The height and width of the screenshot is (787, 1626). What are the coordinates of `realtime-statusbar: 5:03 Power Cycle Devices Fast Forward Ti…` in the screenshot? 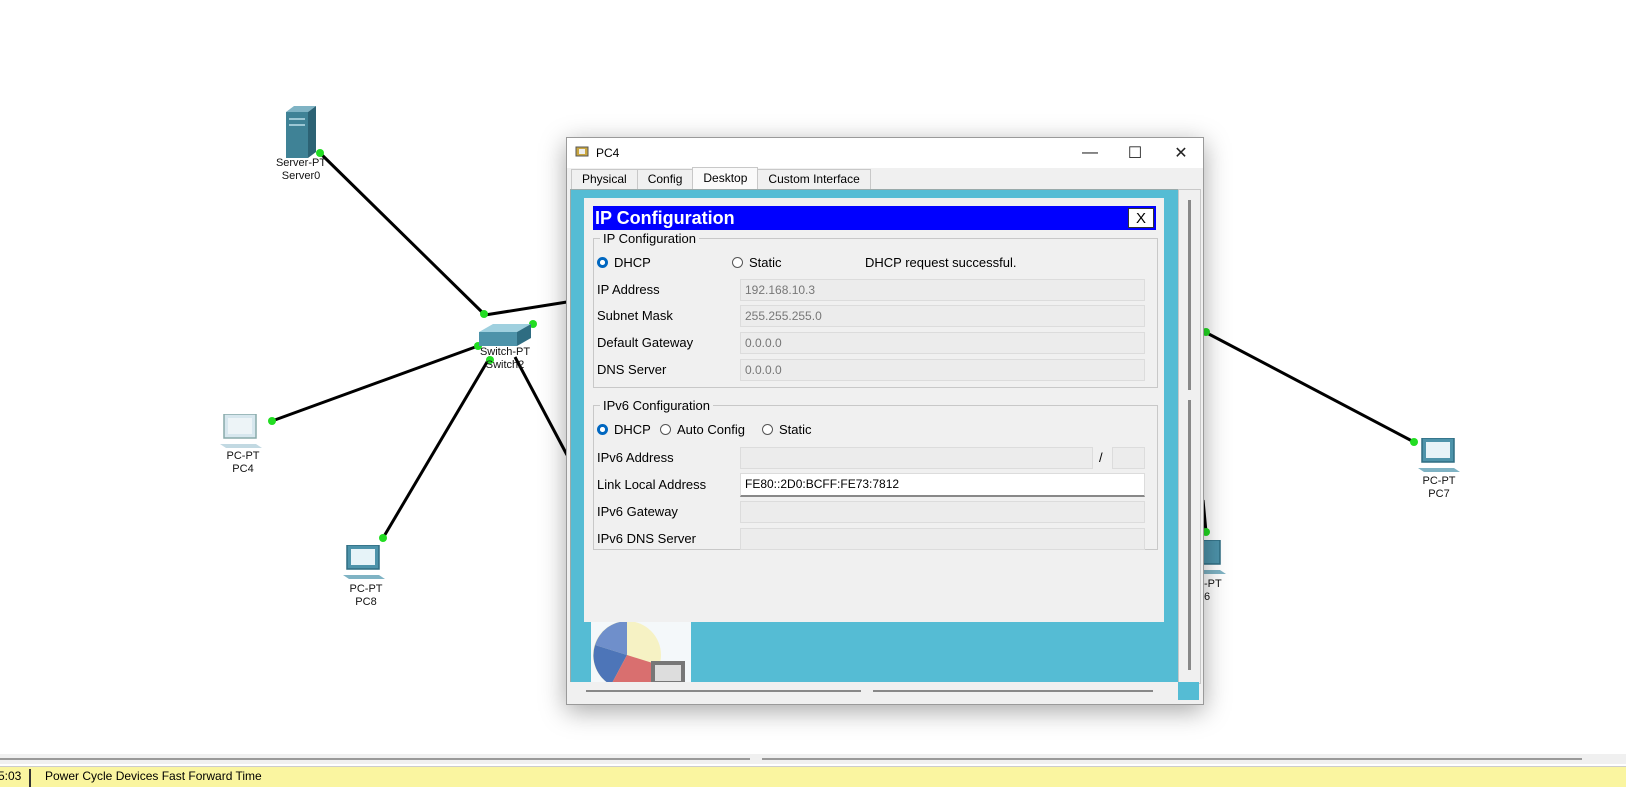 It's located at (813, 776).